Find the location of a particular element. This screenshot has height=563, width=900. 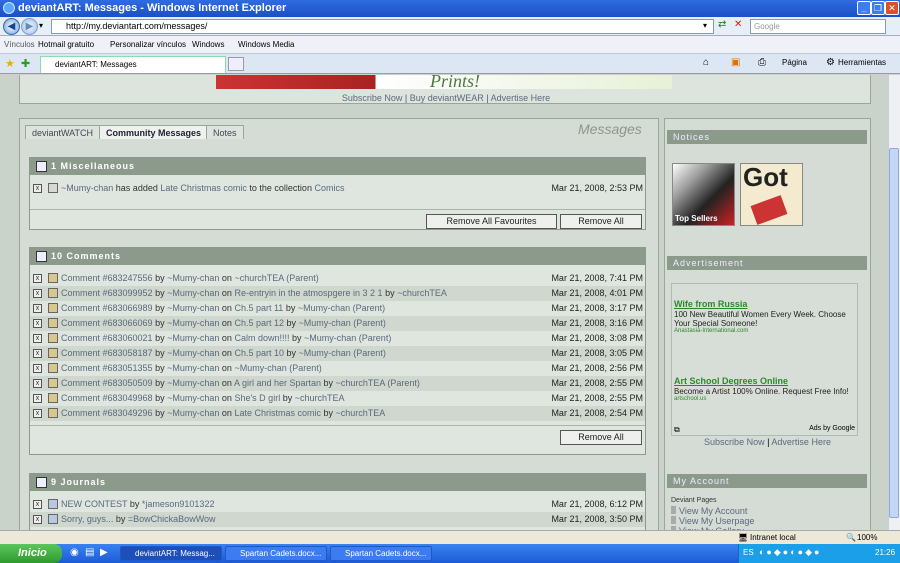

comment-link: Comment #683099952 is located at coordinates (107, 293).